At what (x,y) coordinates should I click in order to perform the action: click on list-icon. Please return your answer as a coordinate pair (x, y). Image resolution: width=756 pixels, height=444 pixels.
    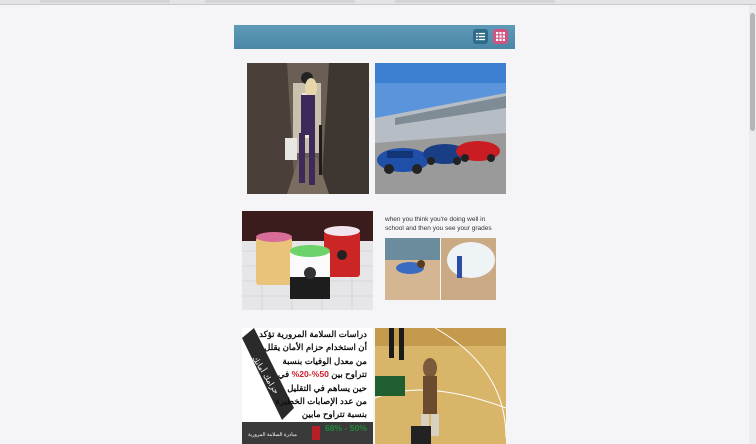
    Looking at the image, I should click on (480, 36).